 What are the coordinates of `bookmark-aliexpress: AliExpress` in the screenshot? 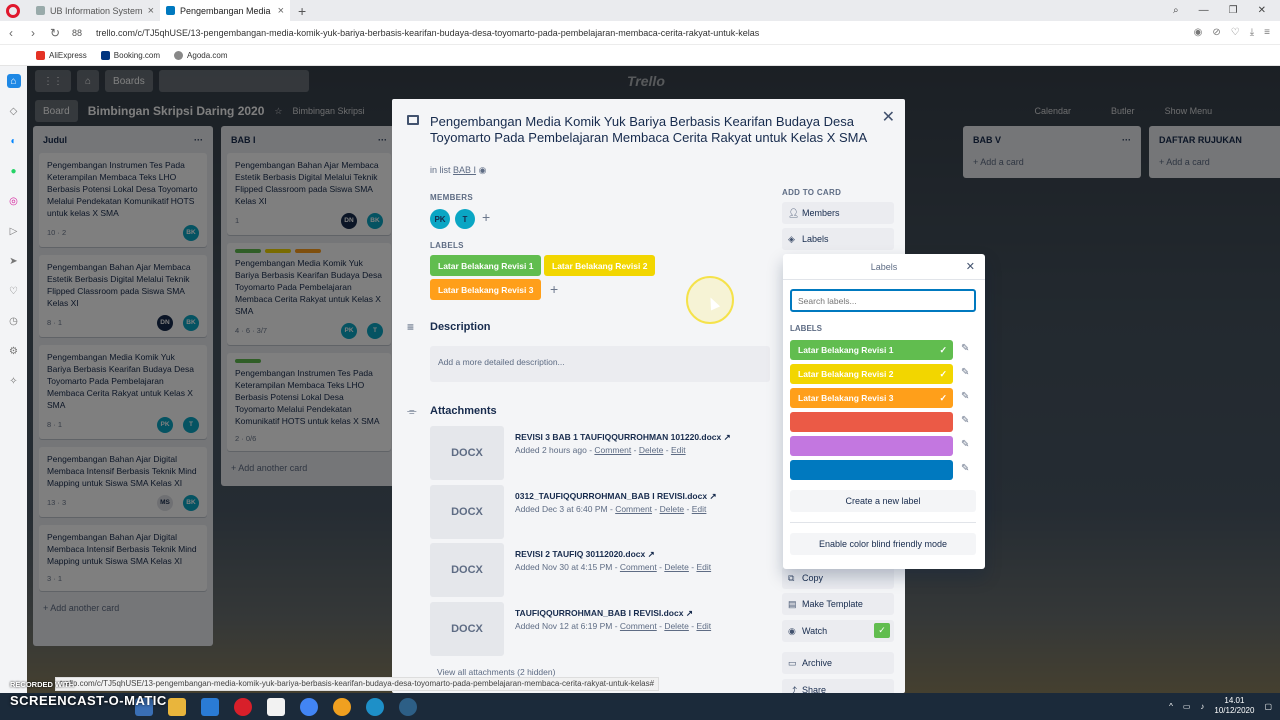 It's located at (61, 55).